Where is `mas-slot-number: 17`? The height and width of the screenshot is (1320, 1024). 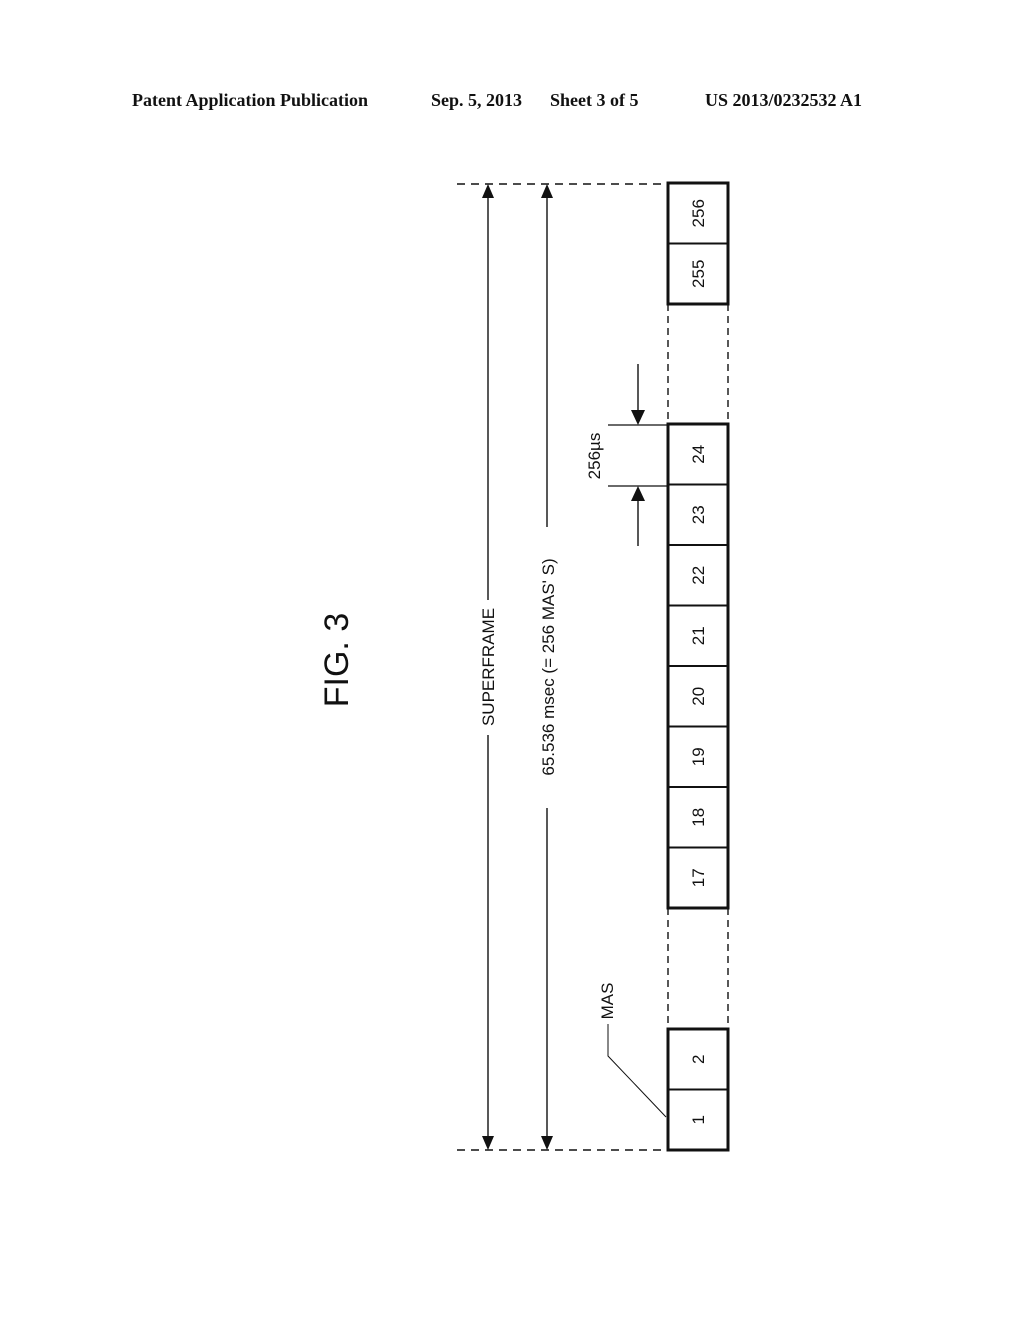 mas-slot-number: 17 is located at coordinates (698, 877).